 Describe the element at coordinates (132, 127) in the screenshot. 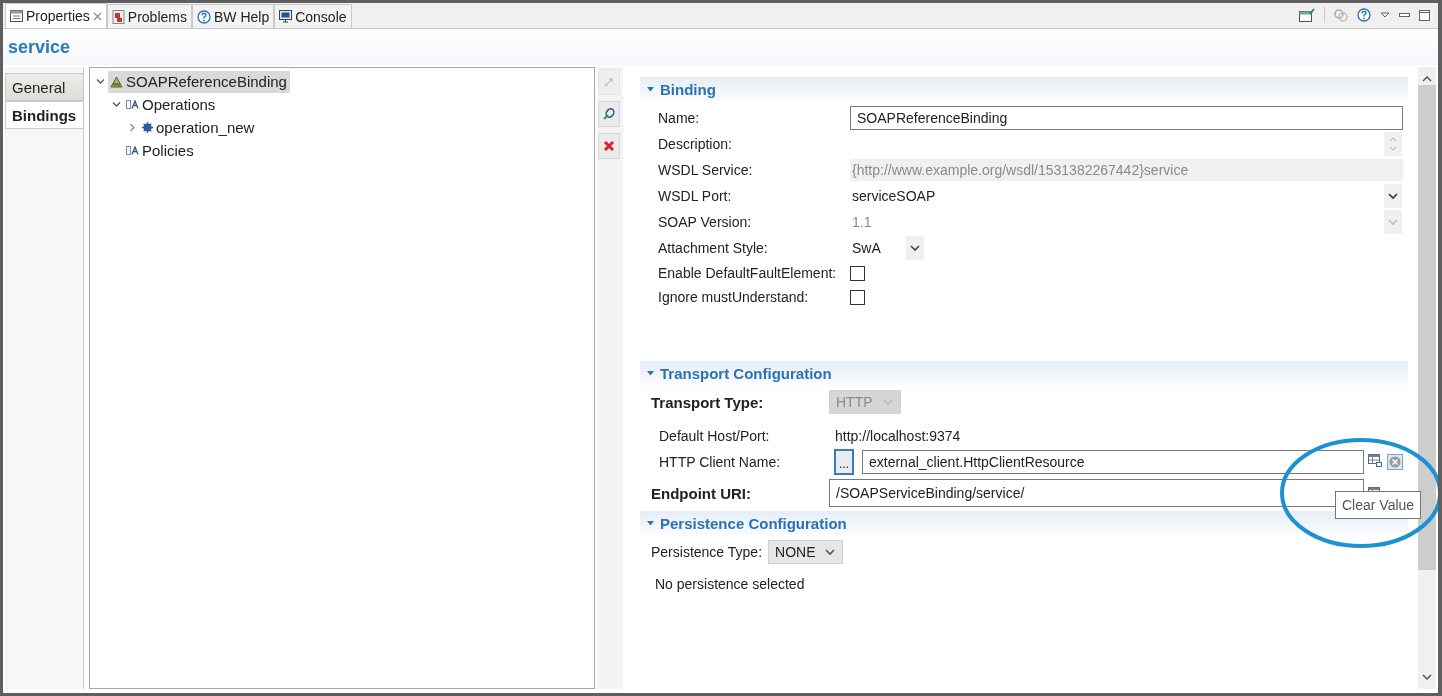

I see `chevron-right-icon` at that location.